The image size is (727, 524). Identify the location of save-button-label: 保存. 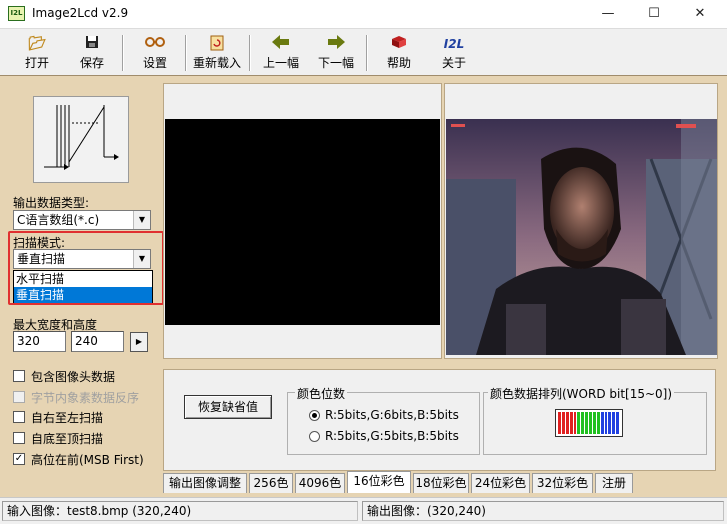
(91, 63).